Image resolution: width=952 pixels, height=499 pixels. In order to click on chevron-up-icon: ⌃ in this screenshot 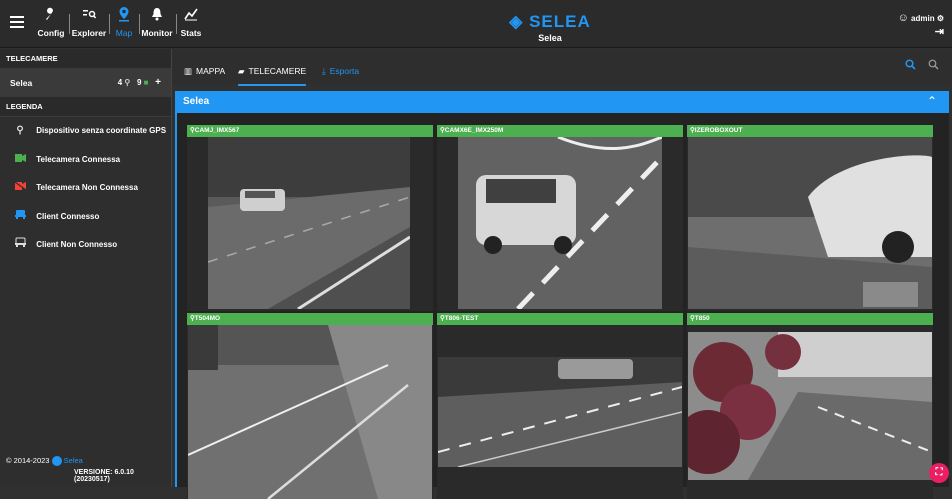, I will do `click(932, 101)`.